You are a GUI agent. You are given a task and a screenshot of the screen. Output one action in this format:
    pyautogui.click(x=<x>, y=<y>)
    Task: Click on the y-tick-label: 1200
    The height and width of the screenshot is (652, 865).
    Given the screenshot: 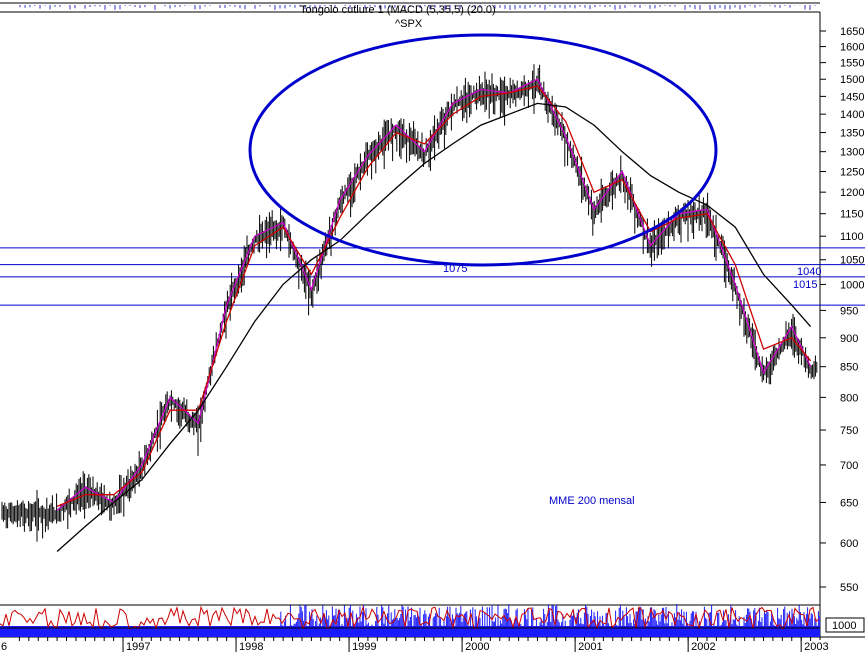 What is the action you would take?
    pyautogui.click(x=852, y=193)
    